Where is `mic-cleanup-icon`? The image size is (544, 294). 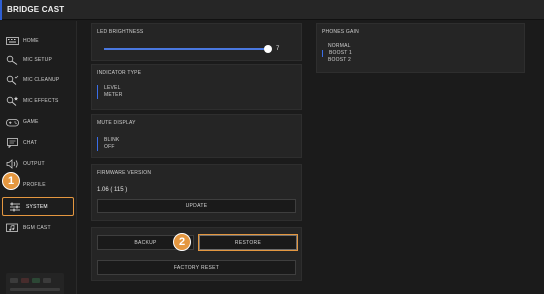 mic-cleanup-icon is located at coordinates (12, 80).